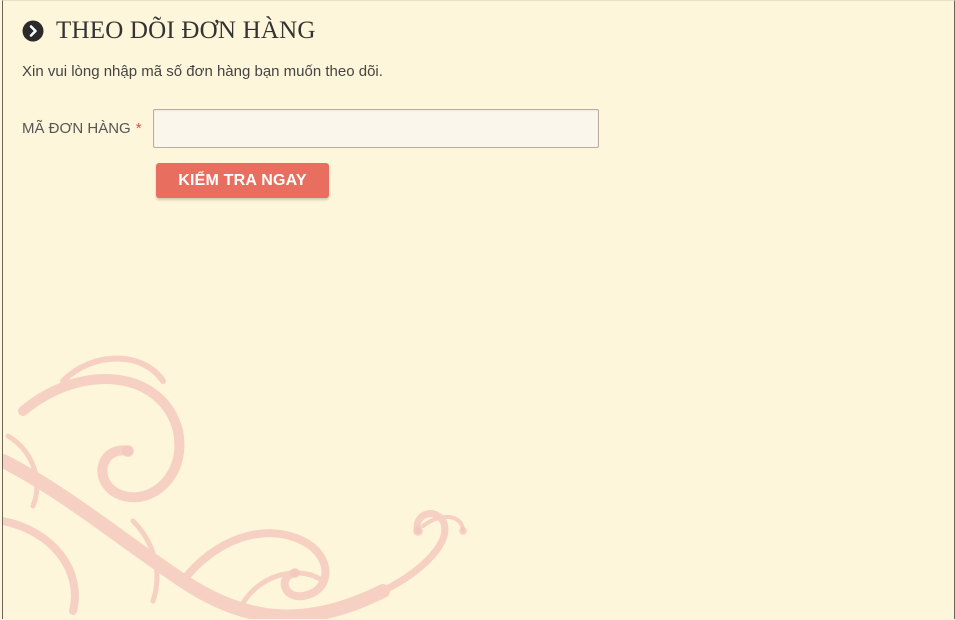  I want to click on page-title: THEO DÕI ĐƠN HÀNG, so click(186, 30).